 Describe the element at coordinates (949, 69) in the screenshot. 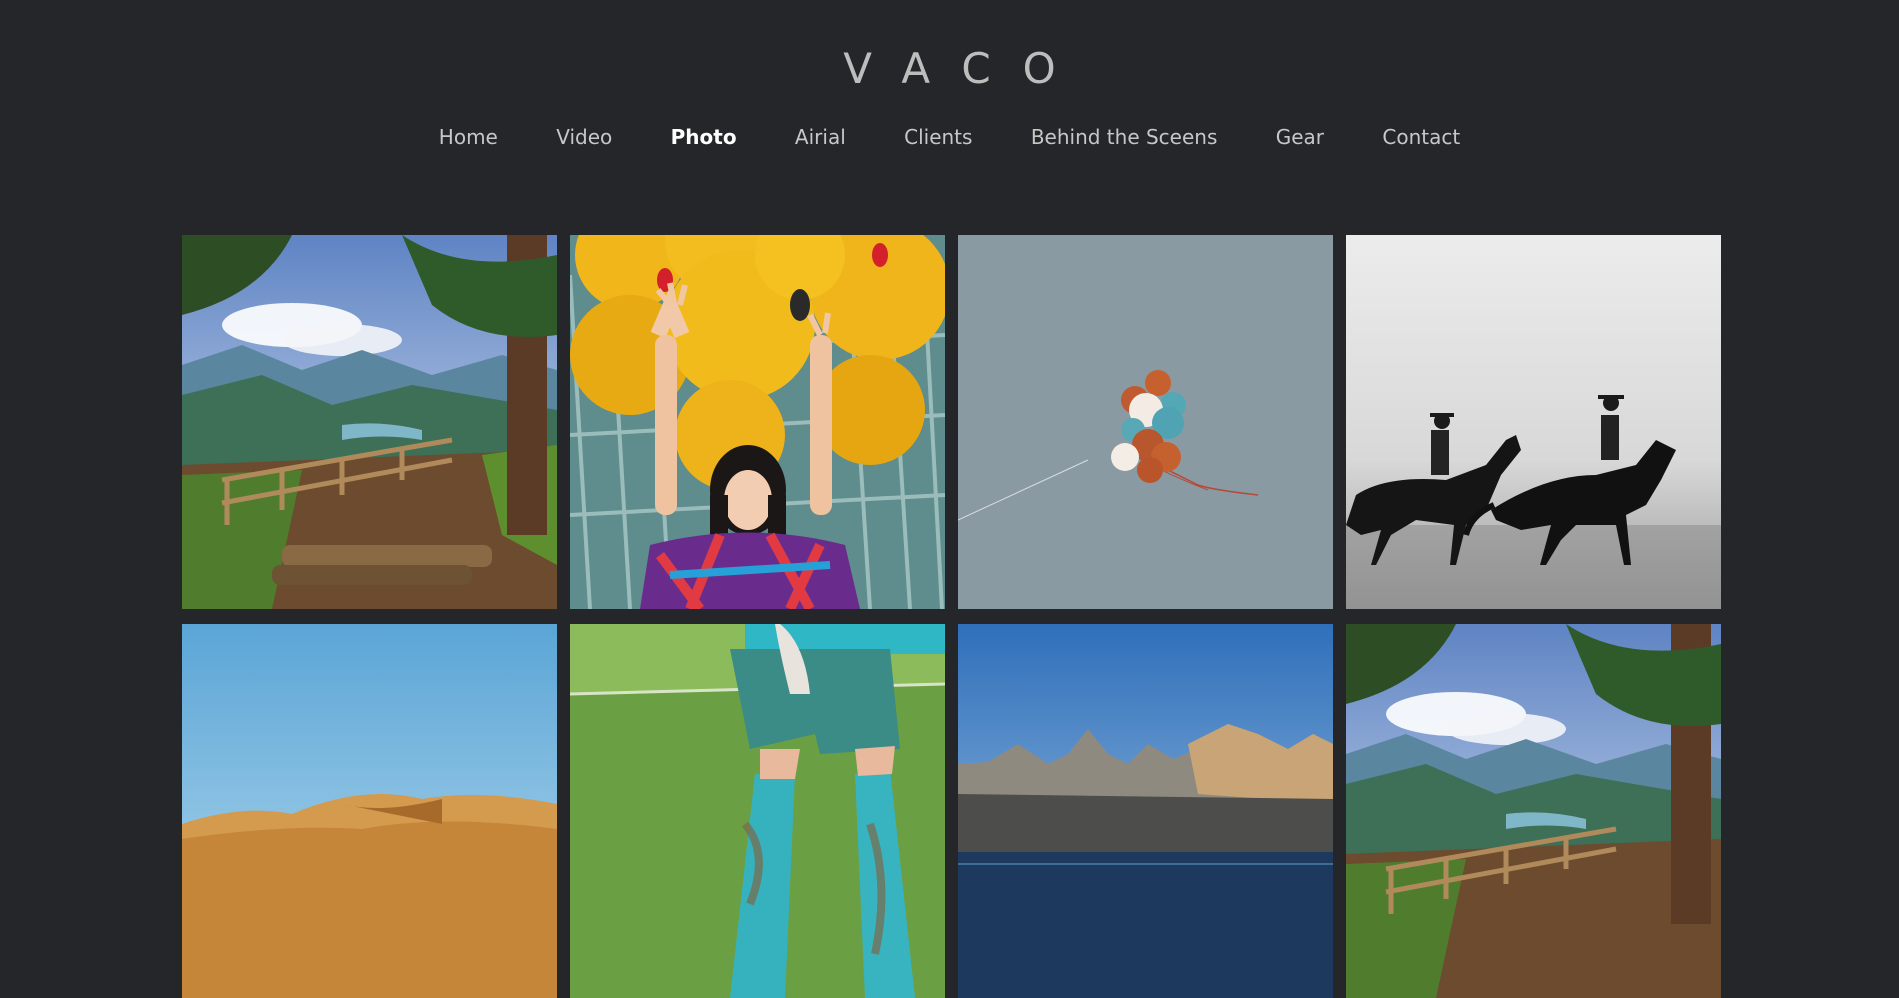

I see `site-logo: VACO` at that location.